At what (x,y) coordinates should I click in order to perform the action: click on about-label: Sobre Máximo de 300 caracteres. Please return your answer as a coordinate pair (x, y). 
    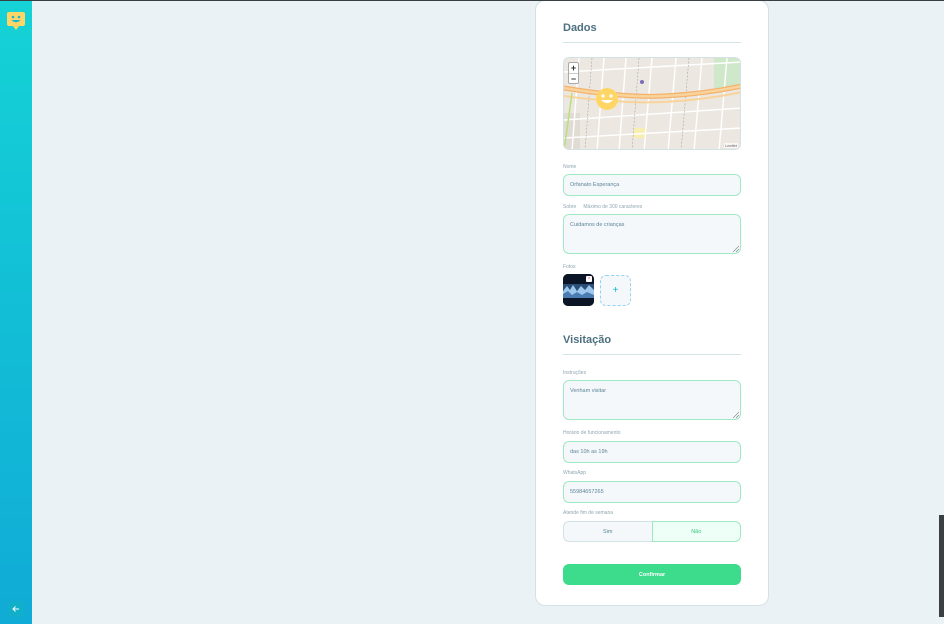
    Looking at the image, I should click on (602, 207).